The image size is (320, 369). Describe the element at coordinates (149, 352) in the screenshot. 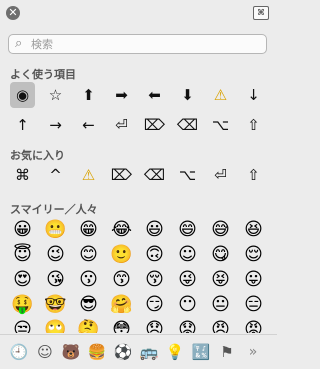

I see `category-travel-places-icon: 🚌` at that location.